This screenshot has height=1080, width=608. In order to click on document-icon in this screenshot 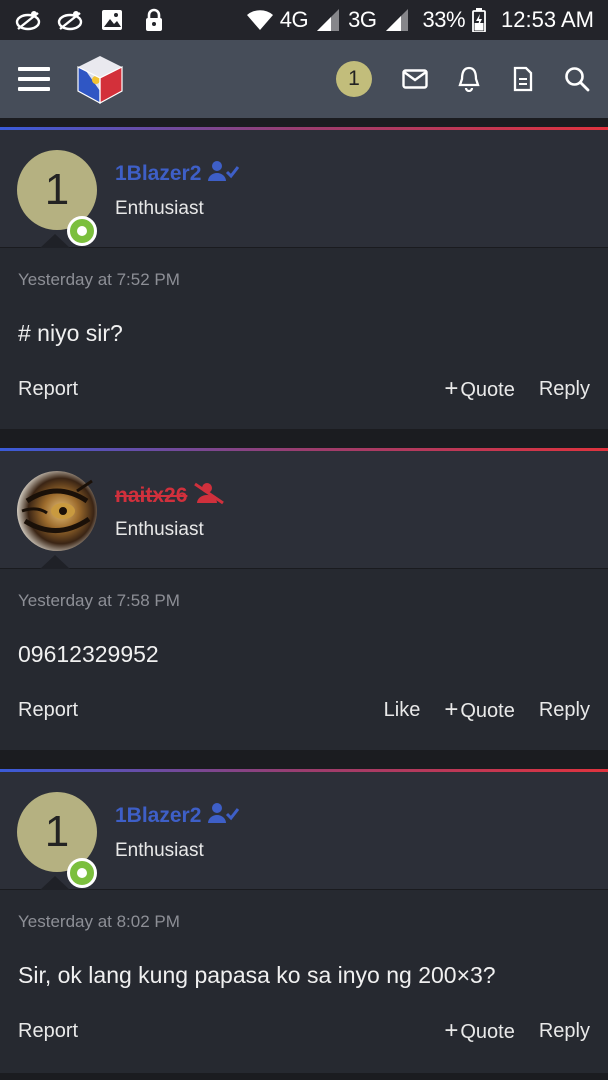, I will do `click(523, 79)`.